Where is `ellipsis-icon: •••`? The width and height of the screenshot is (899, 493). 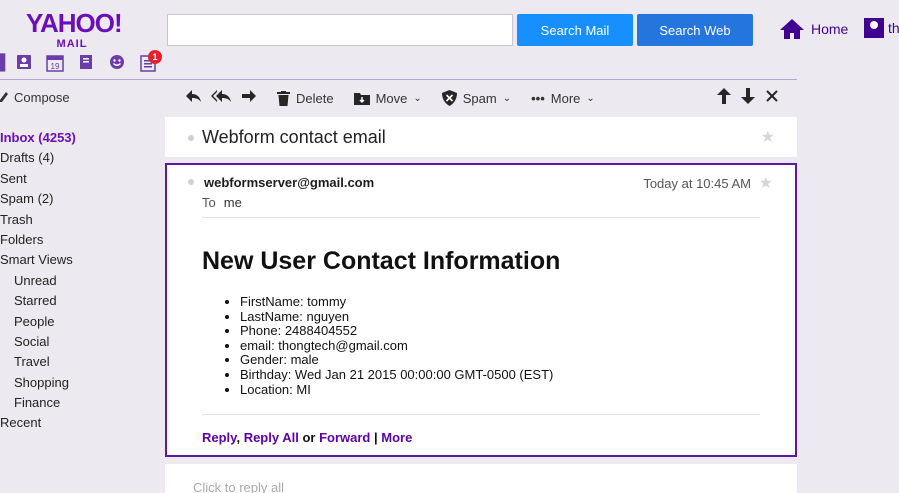 ellipsis-icon: ••• is located at coordinates (538, 98).